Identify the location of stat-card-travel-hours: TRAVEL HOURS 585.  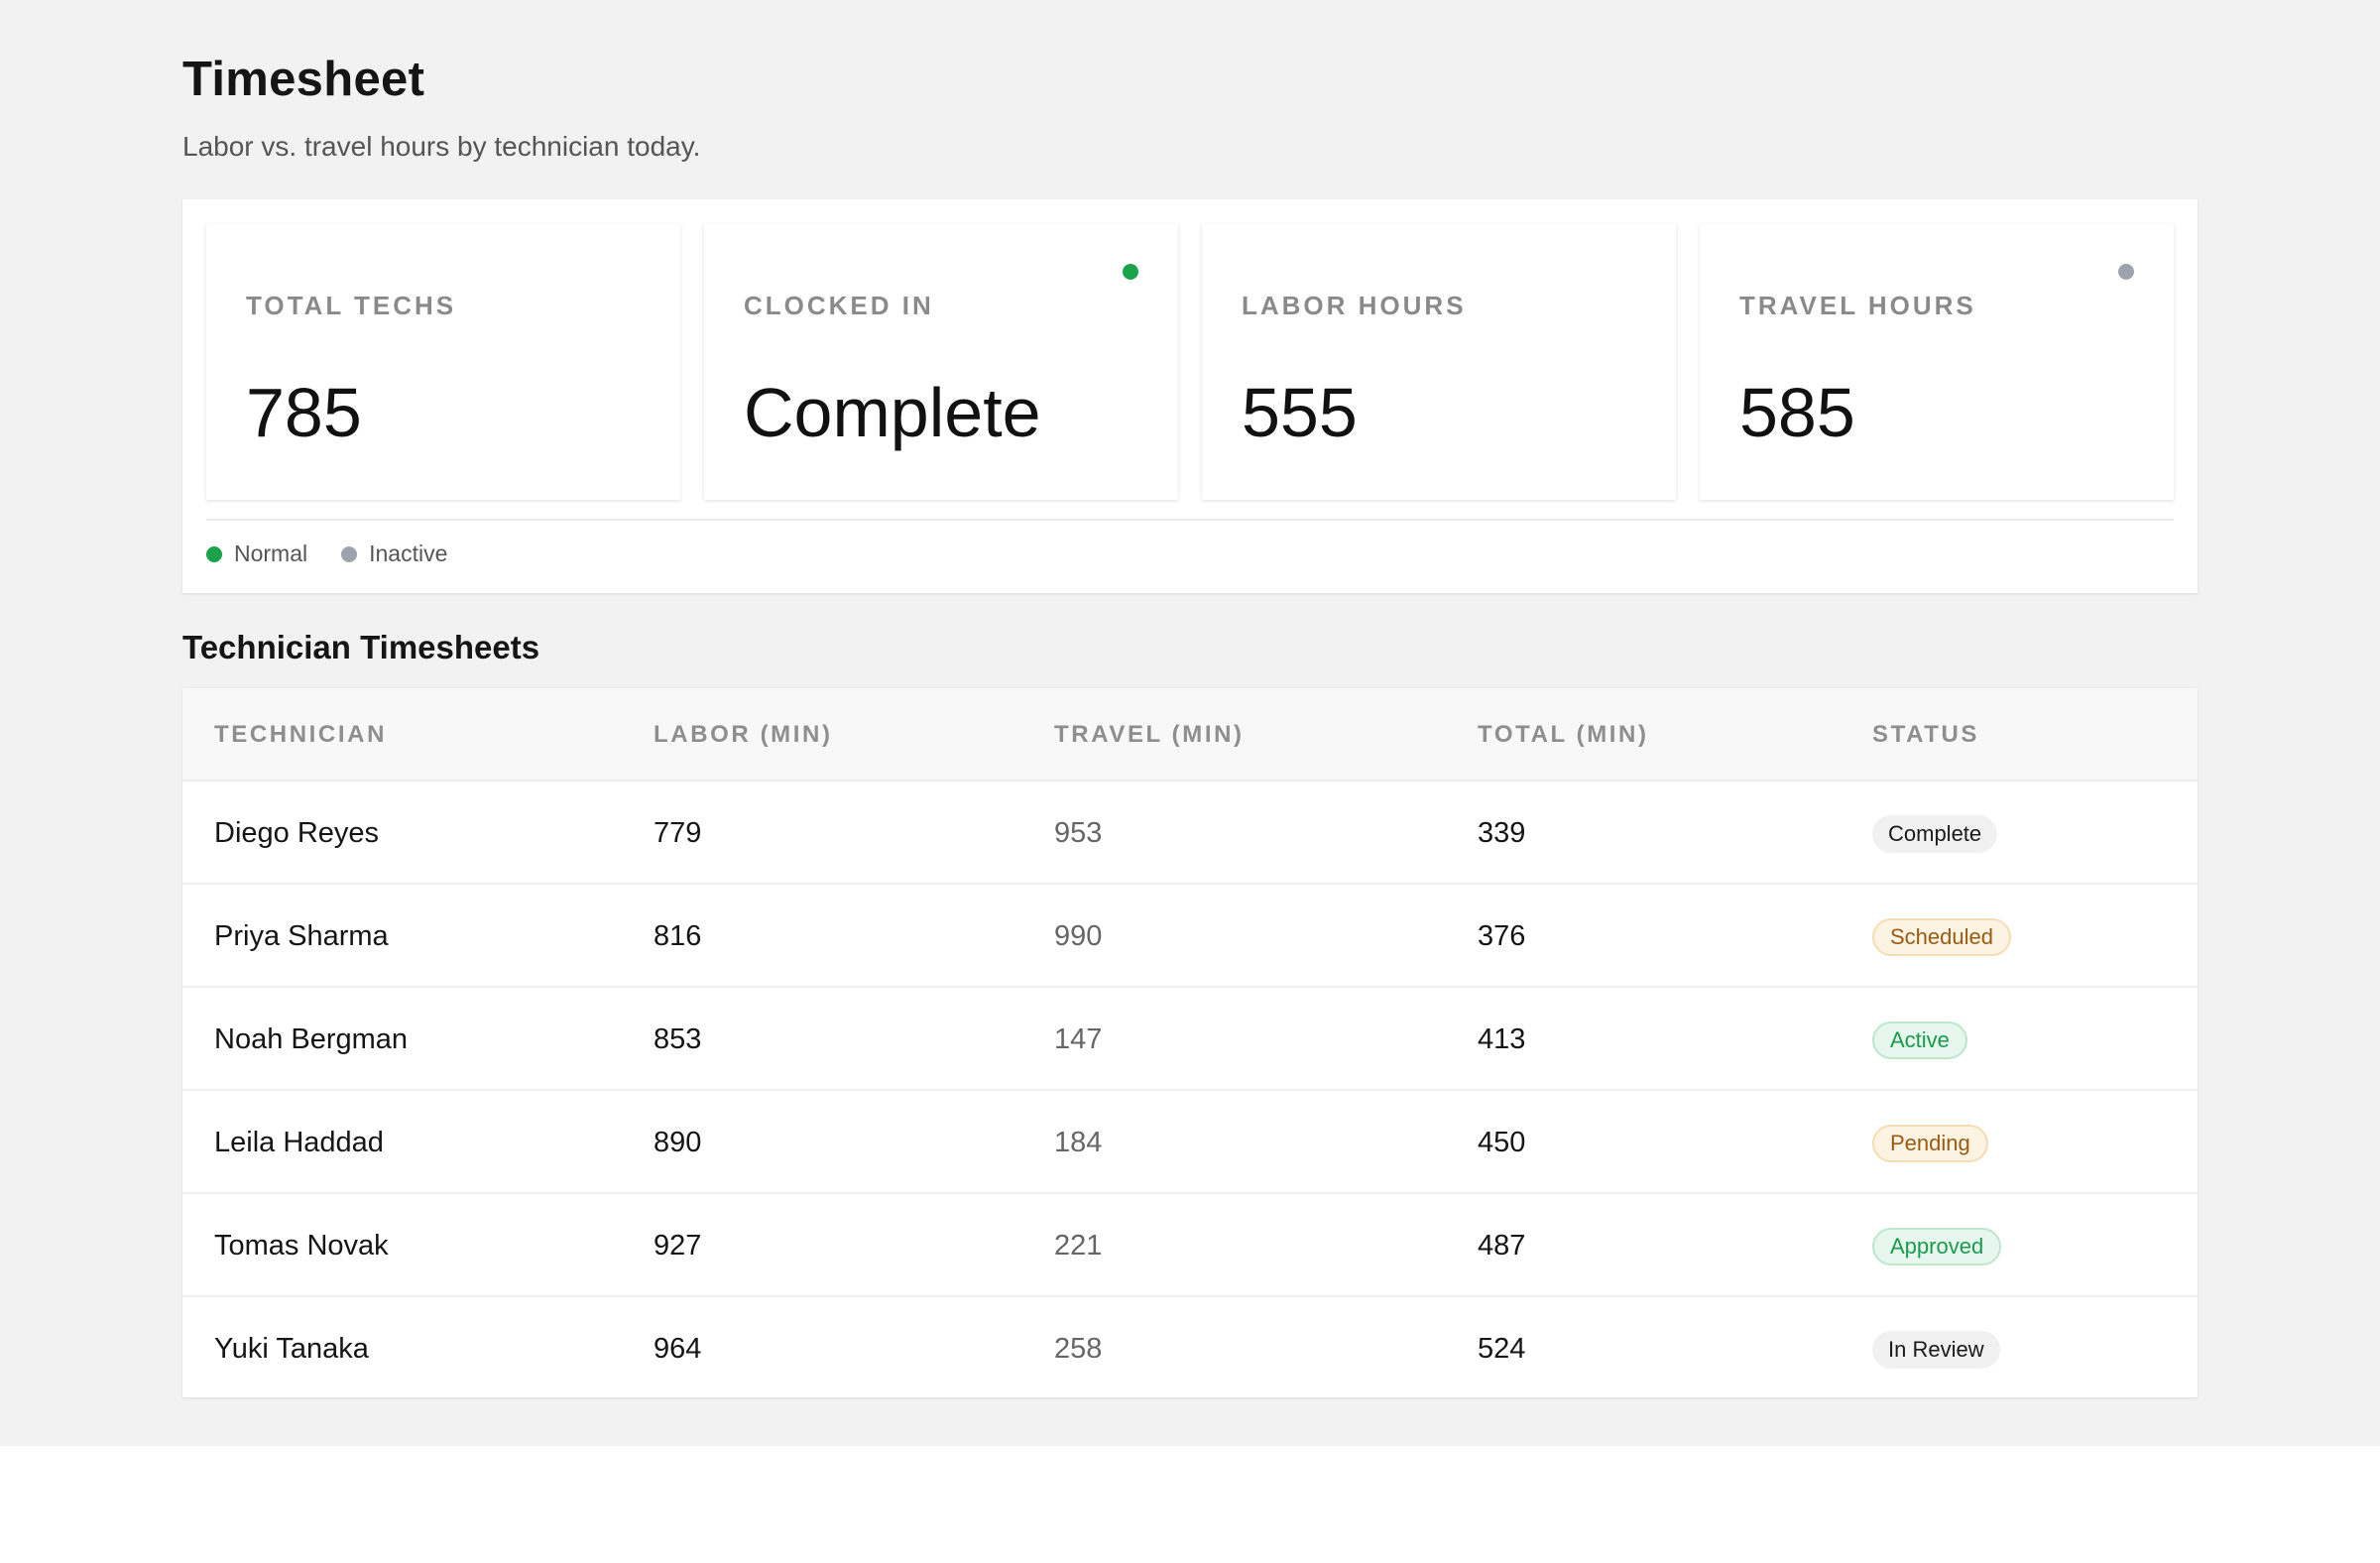
(1937, 362).